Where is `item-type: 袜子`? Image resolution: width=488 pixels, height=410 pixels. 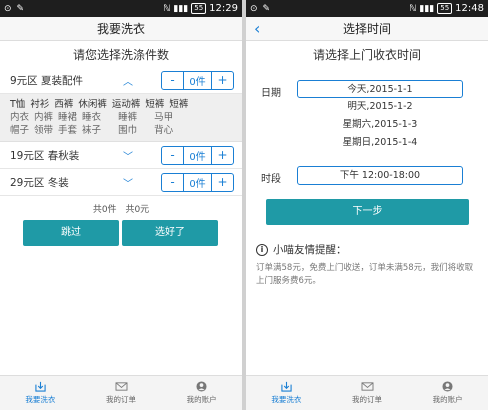 item-type: 袜子 is located at coordinates (91, 130).